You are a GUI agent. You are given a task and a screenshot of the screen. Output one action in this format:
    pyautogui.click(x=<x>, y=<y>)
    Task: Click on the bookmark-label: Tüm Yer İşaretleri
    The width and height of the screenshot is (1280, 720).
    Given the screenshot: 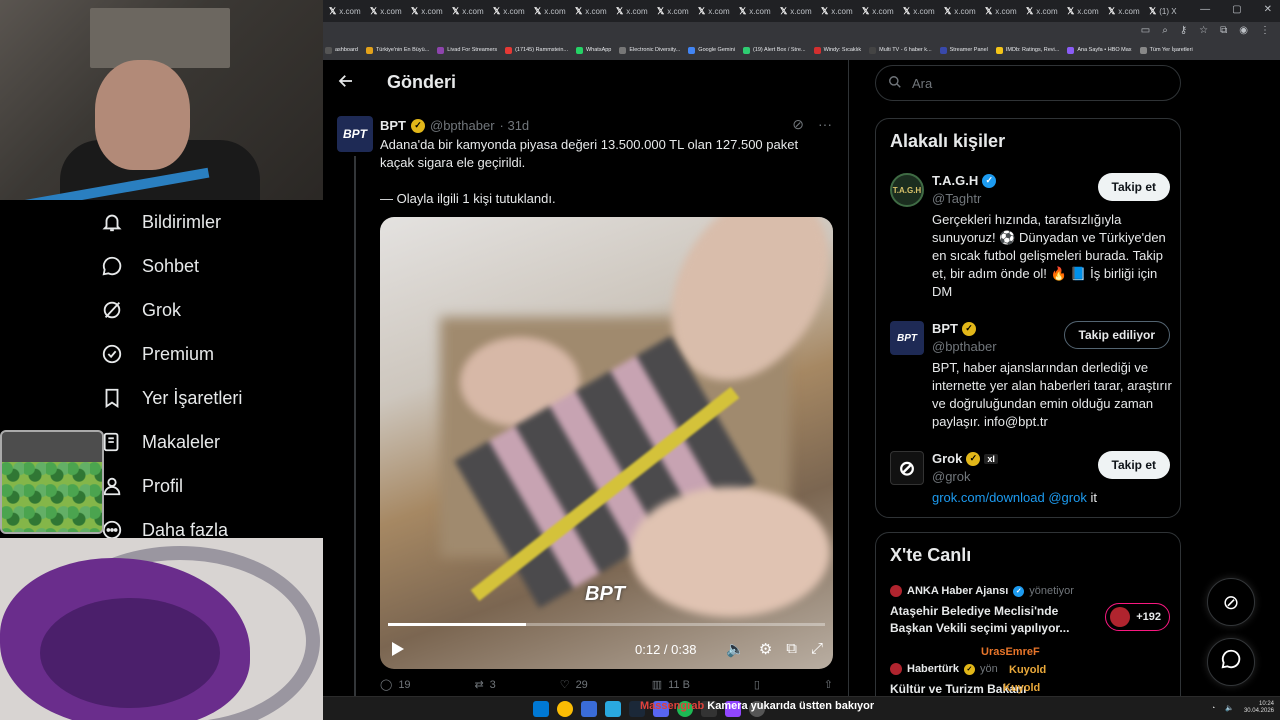 What is the action you would take?
    pyautogui.click(x=1171, y=50)
    